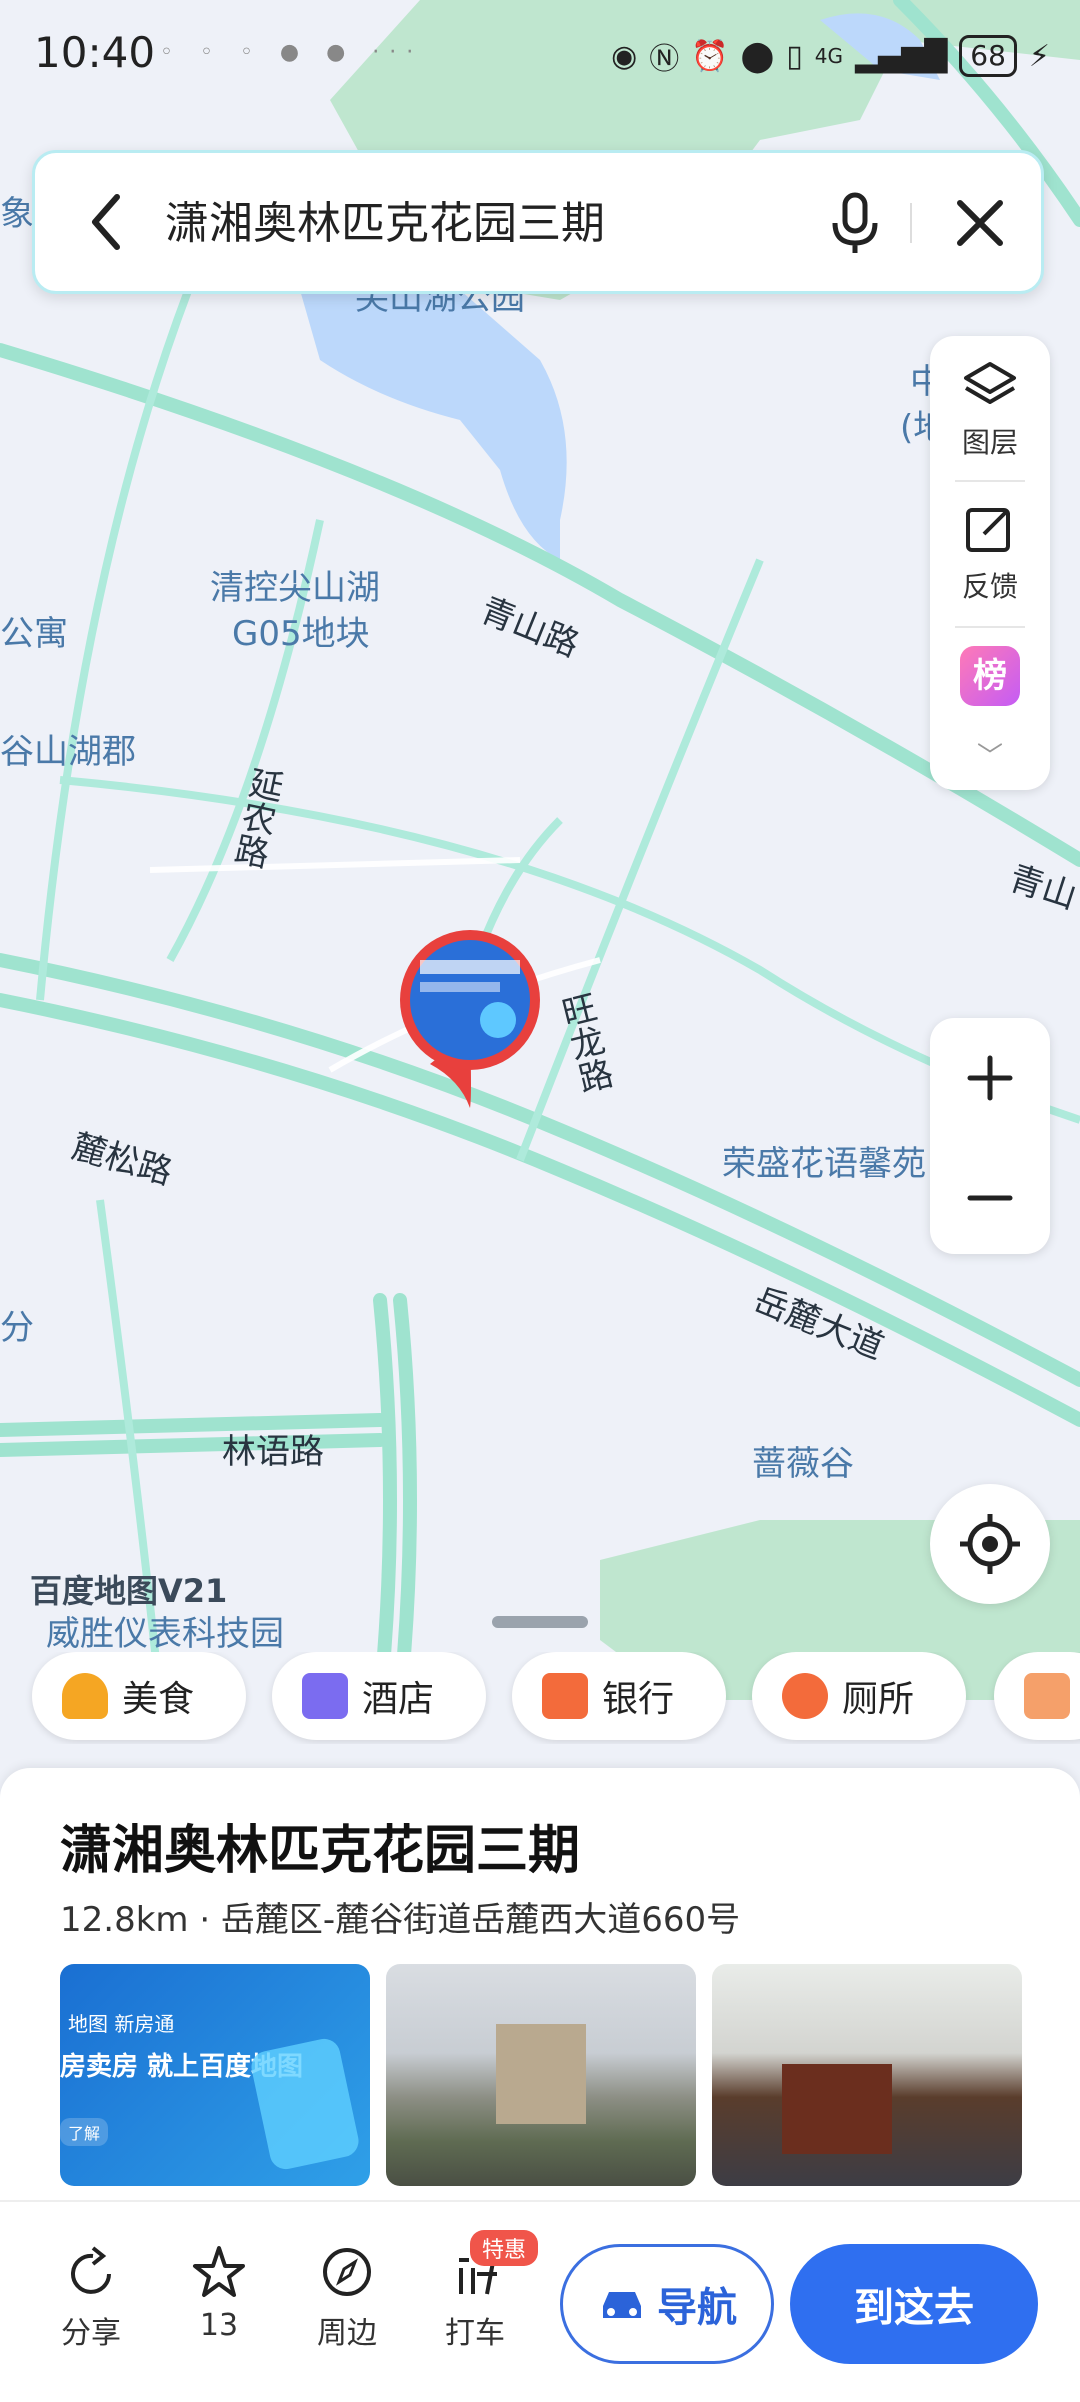 Image resolution: width=1080 pixels, height=2402 pixels. What do you see at coordinates (565, 1696) in the screenshot?
I see `bank-icon` at bounding box center [565, 1696].